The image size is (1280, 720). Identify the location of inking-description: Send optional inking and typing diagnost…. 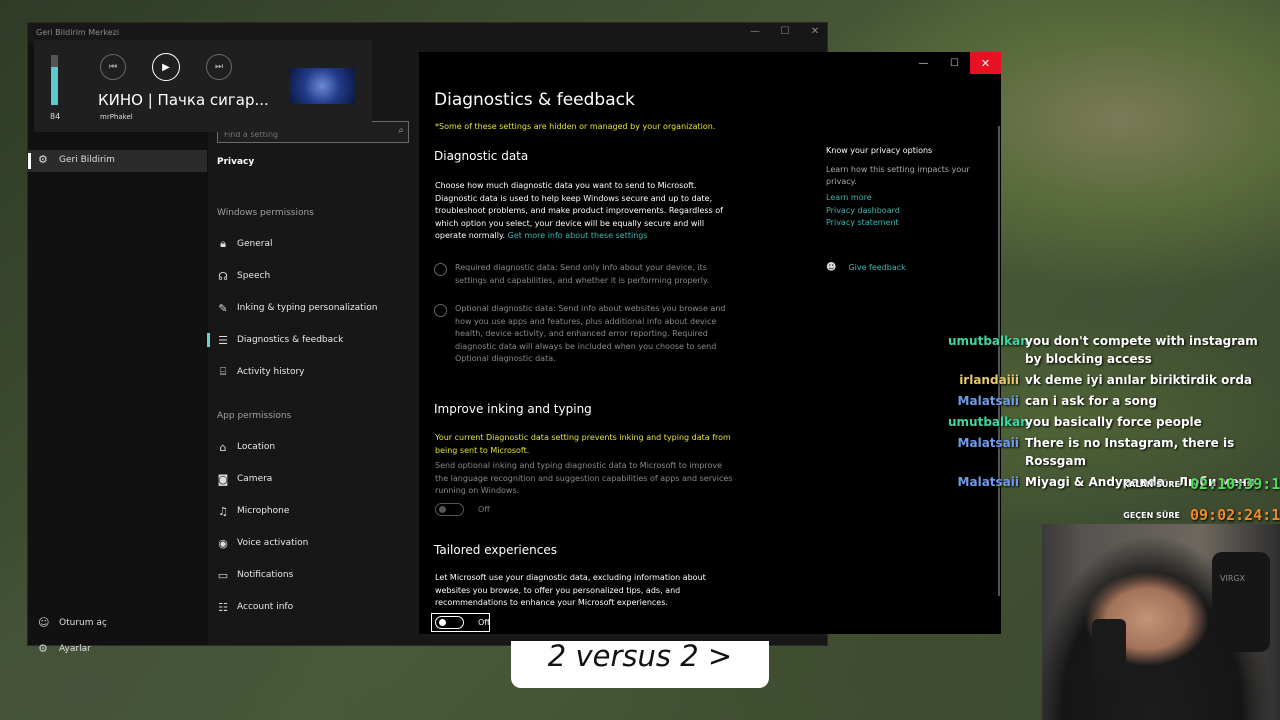
(584, 478).